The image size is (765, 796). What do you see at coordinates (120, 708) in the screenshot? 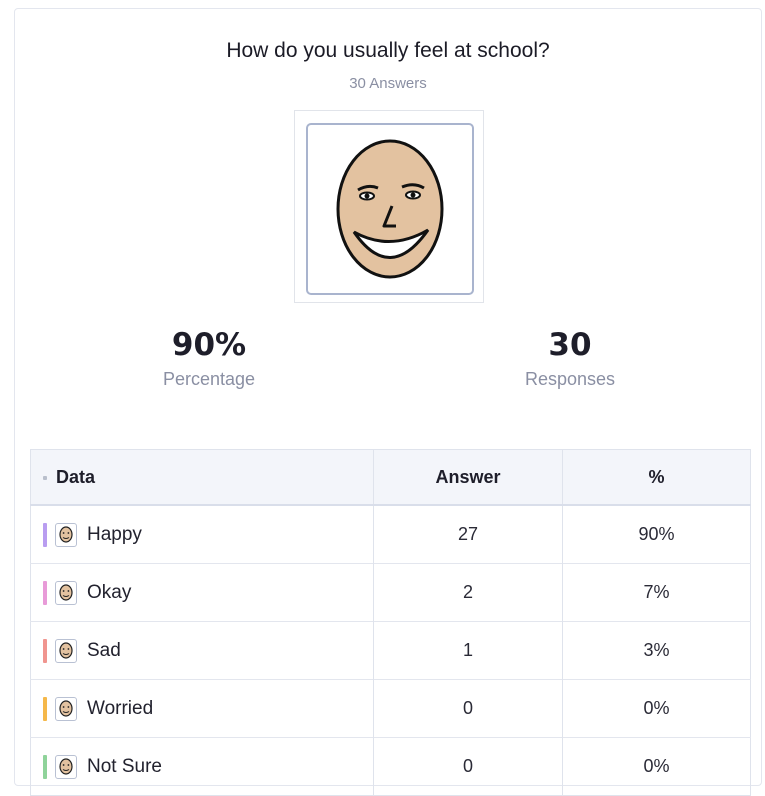
I see `category-label: Worried` at bounding box center [120, 708].